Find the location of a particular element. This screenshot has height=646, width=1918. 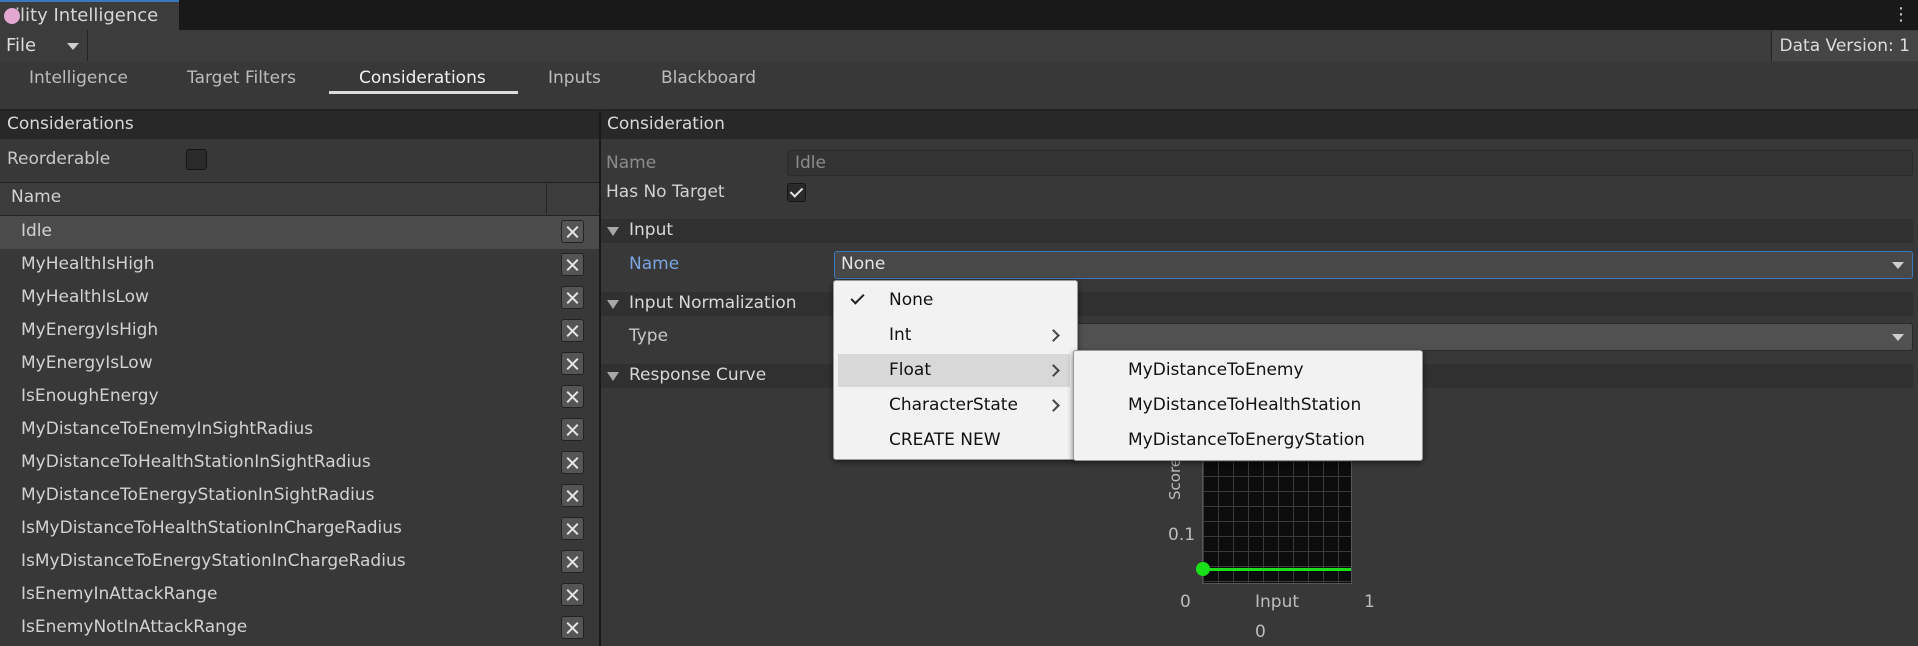

window-icon is located at coordinates (12, 16).